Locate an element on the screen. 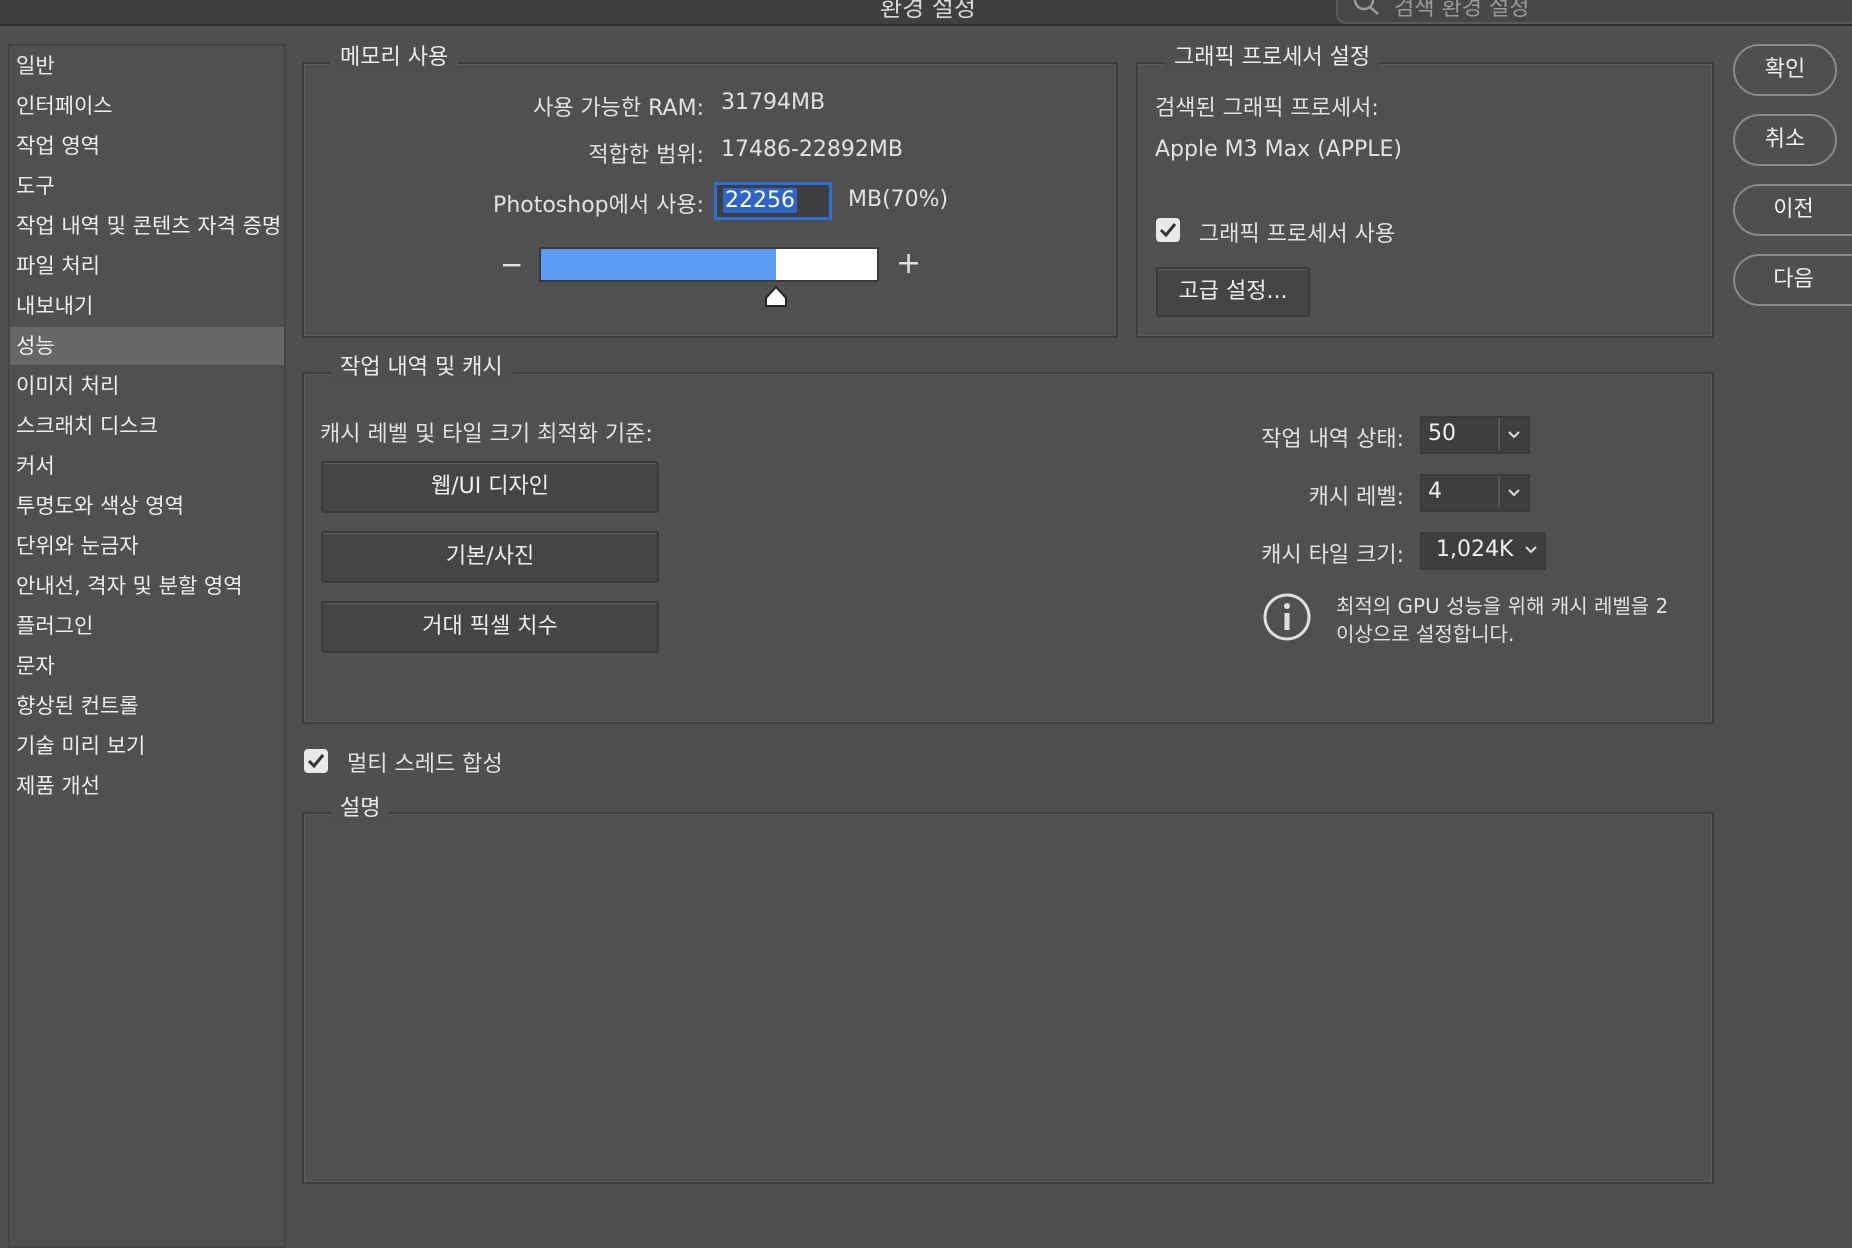 The image size is (1852, 1248). huge-pixel-button: 거대 픽셀 치수 is located at coordinates (490, 627).